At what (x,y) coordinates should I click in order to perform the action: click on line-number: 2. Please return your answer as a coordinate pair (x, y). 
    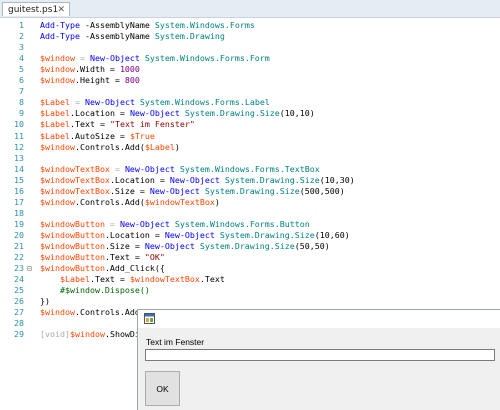
    Looking at the image, I should click on (21, 36).